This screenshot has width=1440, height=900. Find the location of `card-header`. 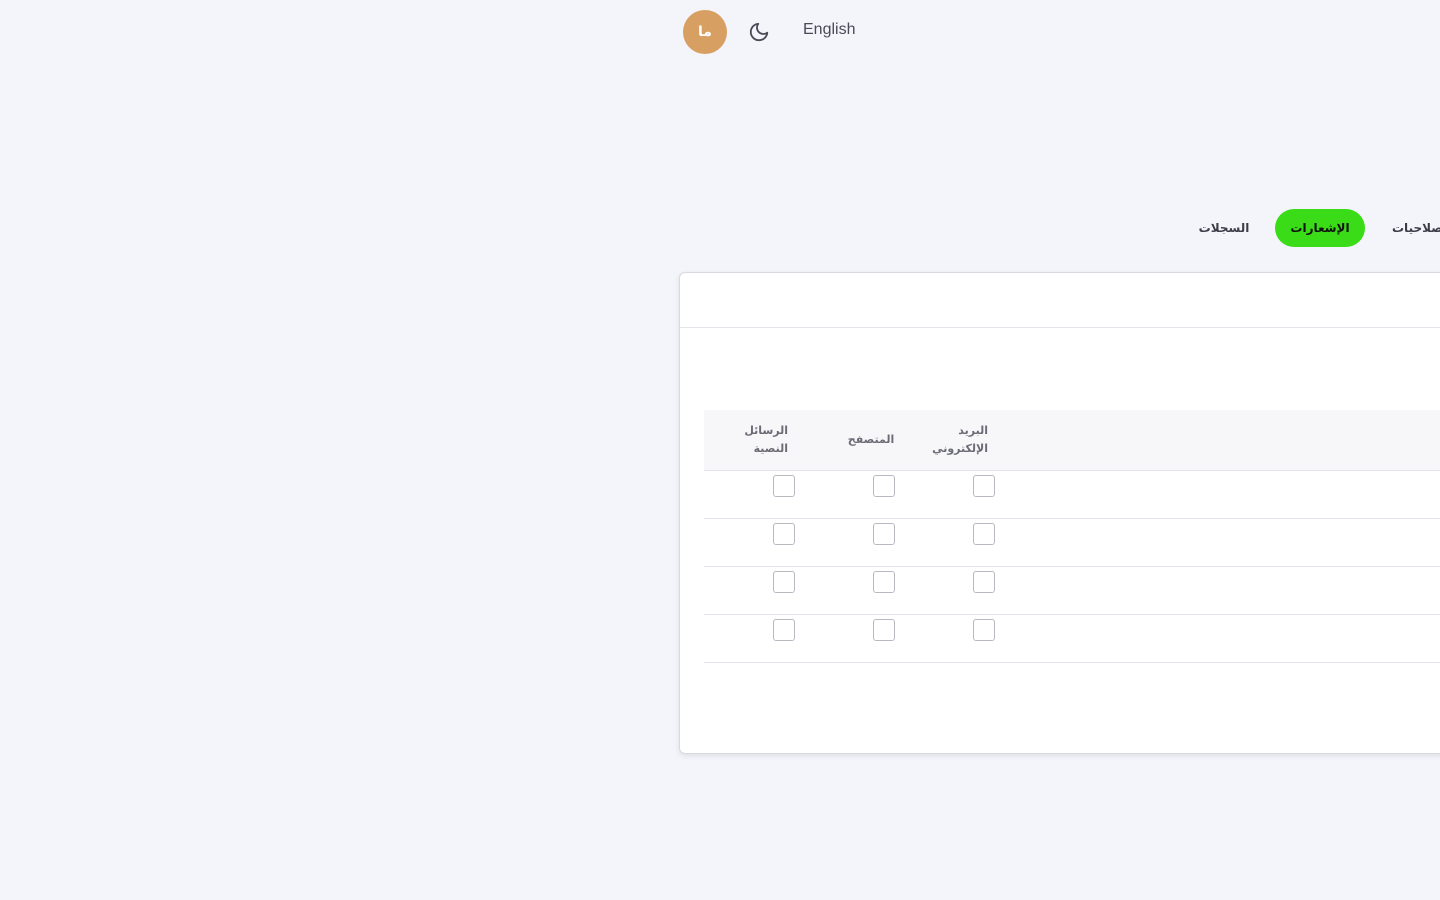

card-header is located at coordinates (1060, 300).